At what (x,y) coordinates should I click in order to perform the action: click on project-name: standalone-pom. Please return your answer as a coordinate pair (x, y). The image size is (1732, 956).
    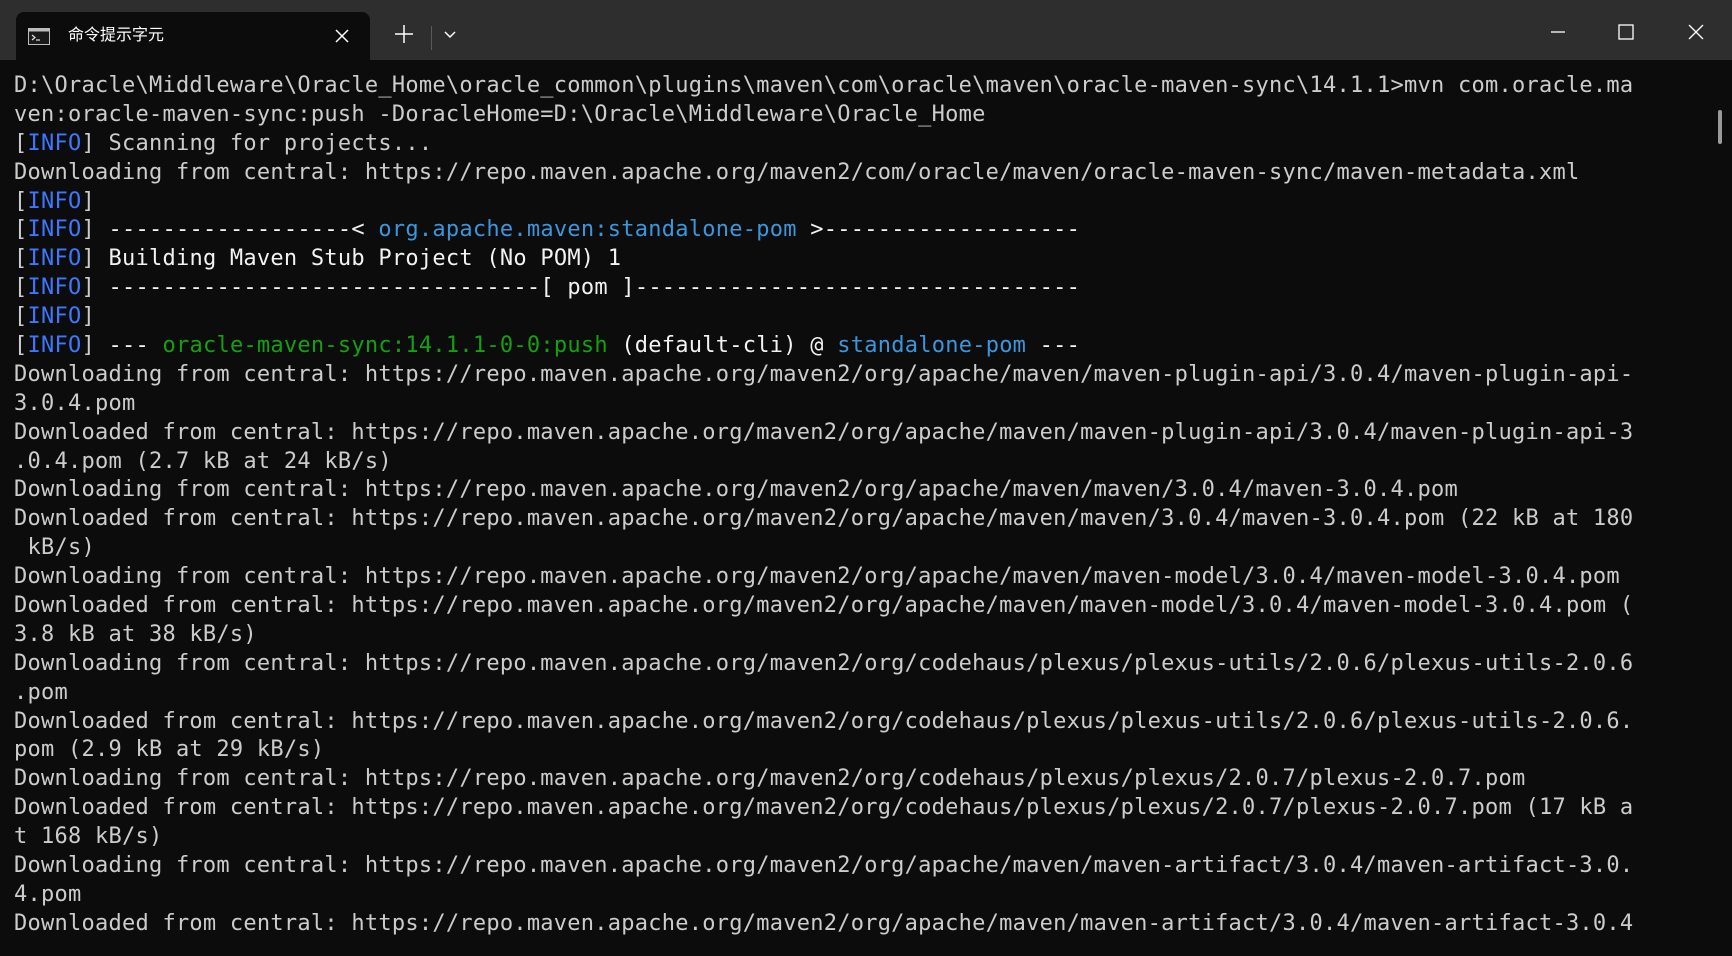
    Looking at the image, I should click on (932, 346).